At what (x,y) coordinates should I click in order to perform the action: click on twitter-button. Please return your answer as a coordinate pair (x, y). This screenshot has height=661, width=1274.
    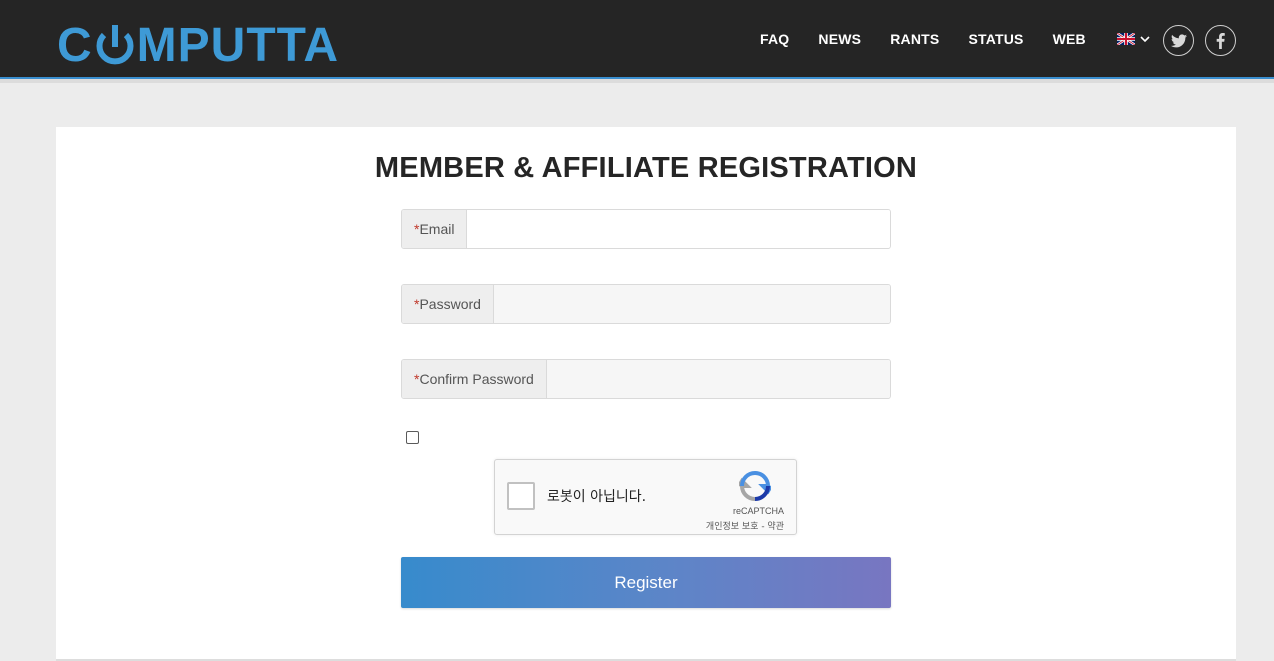
    Looking at the image, I should click on (1178, 40).